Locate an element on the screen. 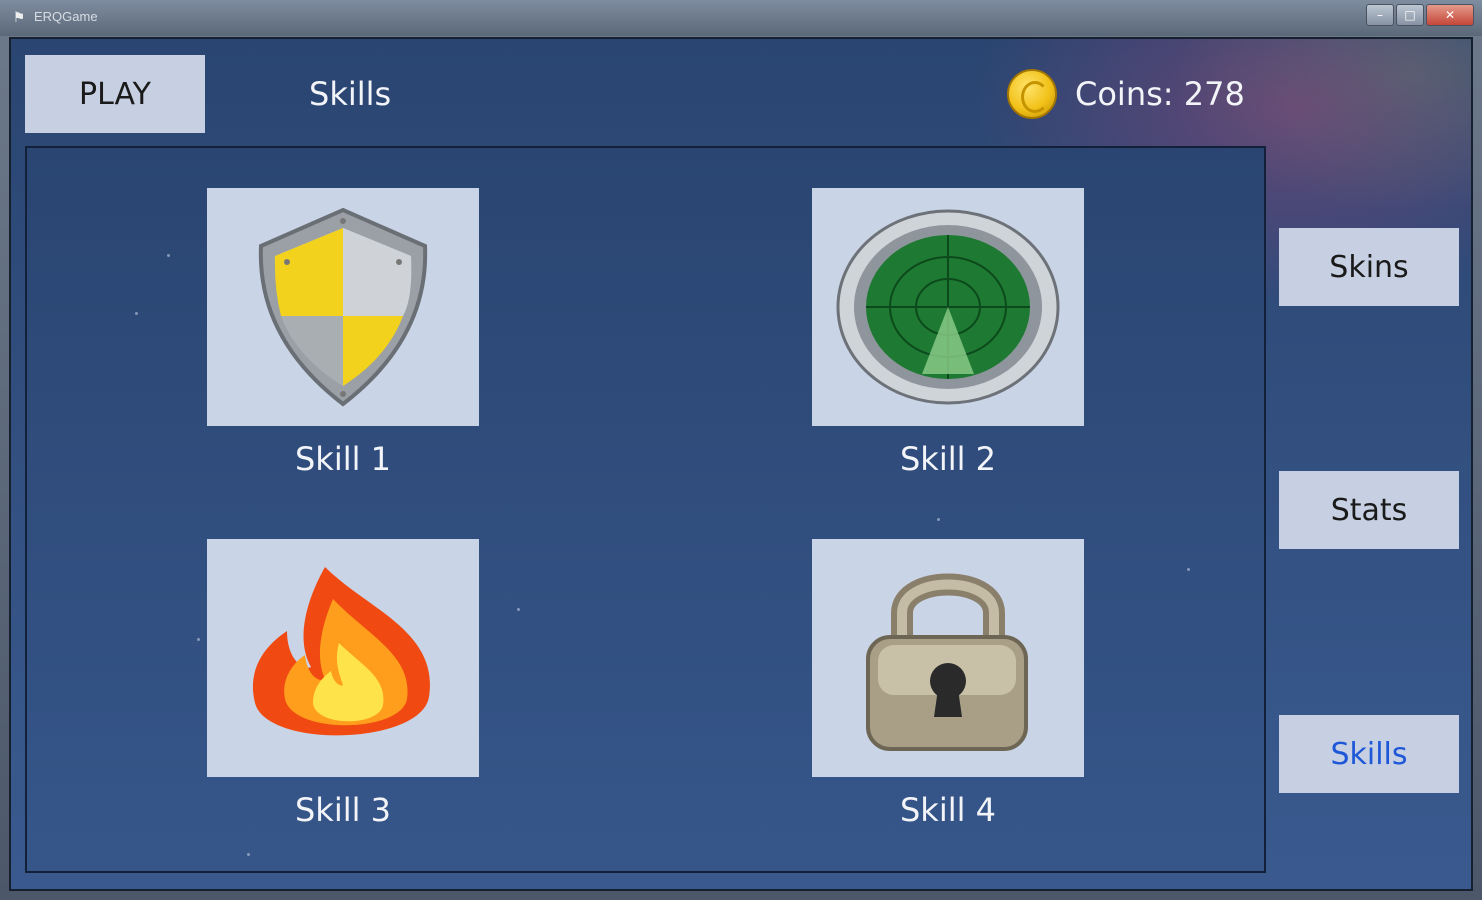 This screenshot has width=1482, height=900. close-button: ✕ is located at coordinates (1450, 15).